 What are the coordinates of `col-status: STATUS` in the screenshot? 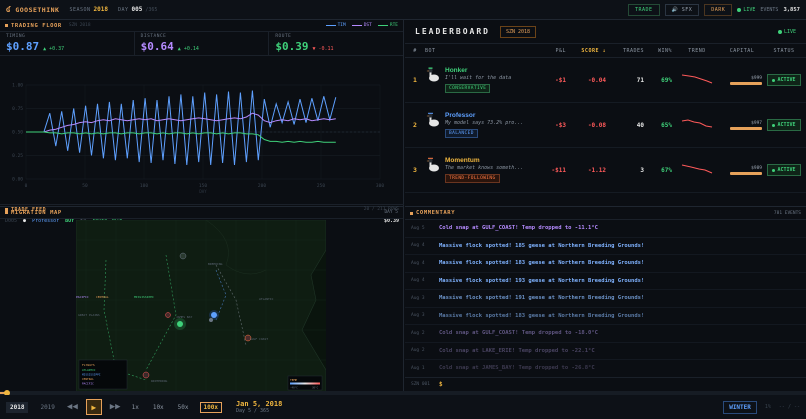 It's located at (784, 51).